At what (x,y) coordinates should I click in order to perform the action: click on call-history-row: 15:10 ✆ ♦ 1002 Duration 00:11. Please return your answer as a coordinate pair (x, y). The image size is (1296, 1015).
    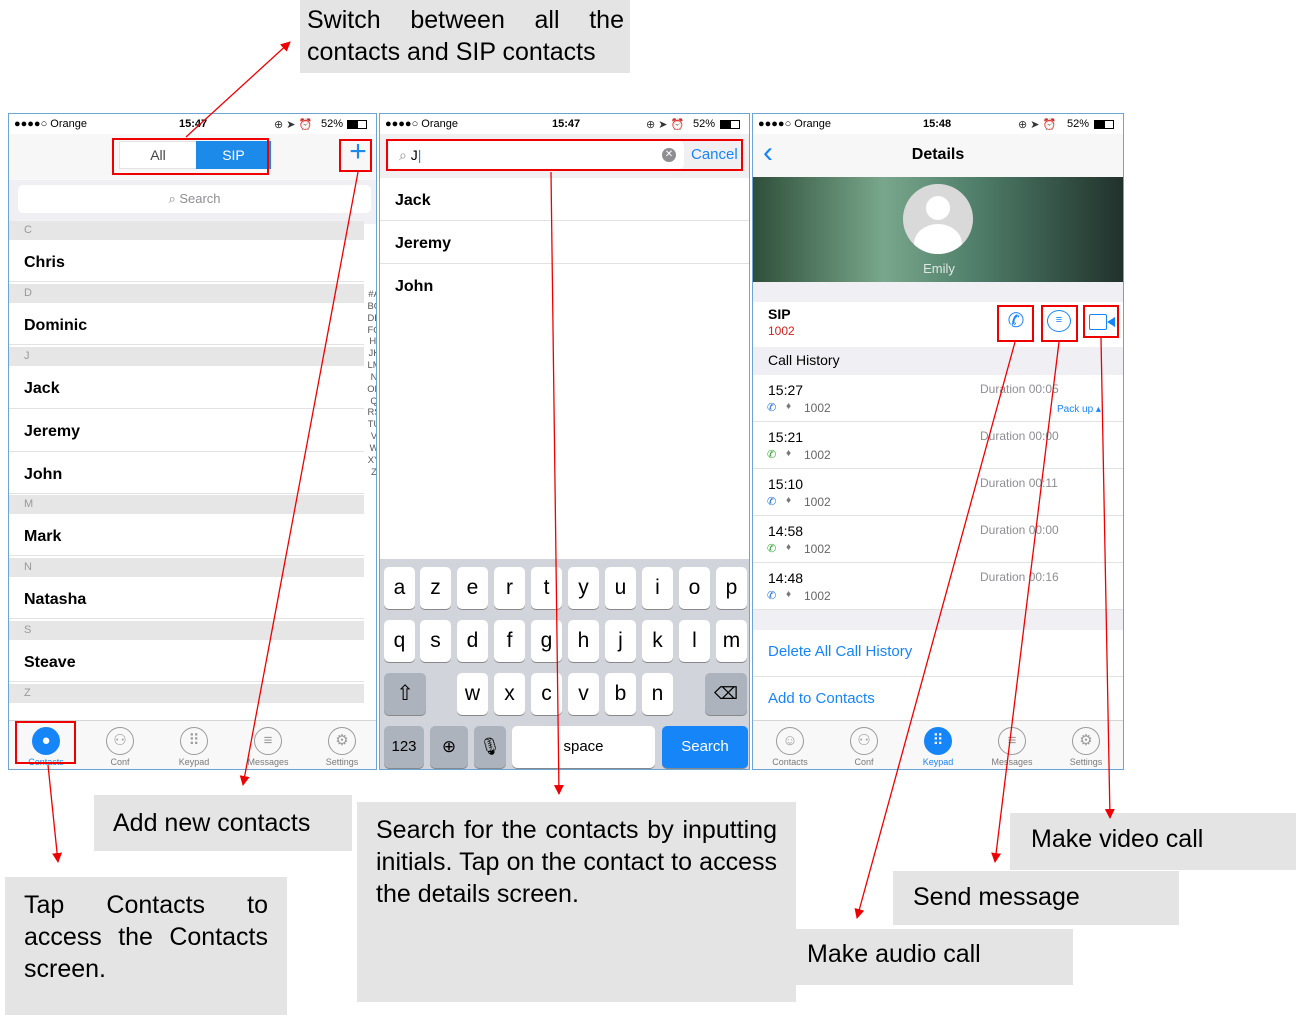
    Looking at the image, I should click on (938, 492).